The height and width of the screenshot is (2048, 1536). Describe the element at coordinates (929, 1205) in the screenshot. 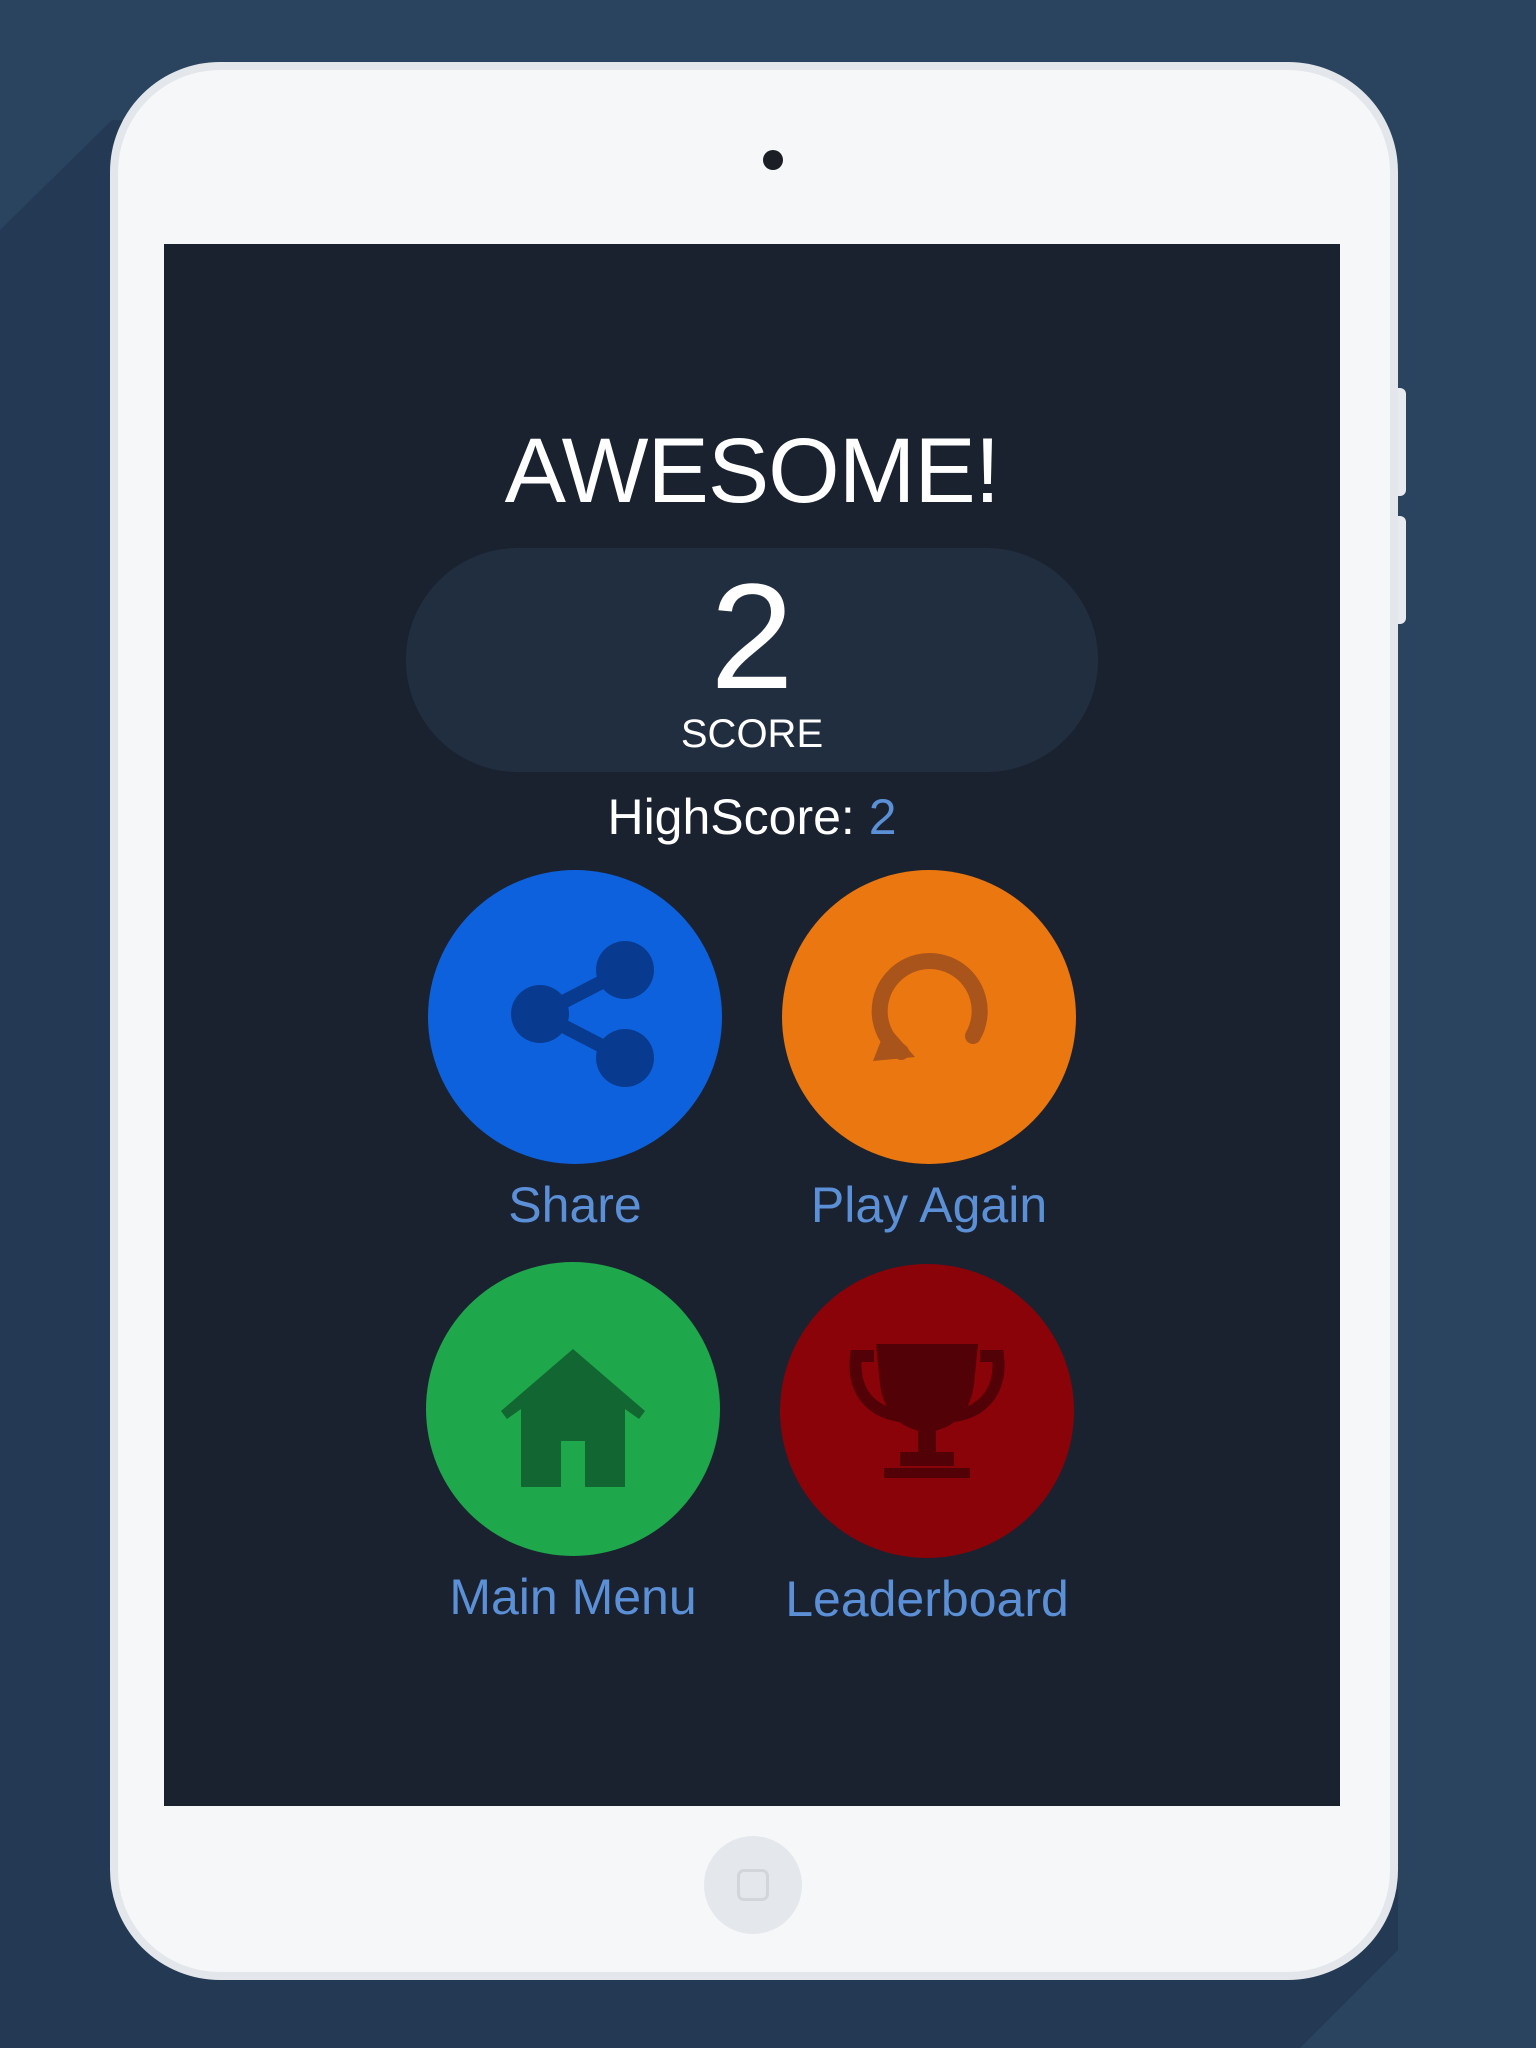

I see `play-again-label: Play Again` at that location.